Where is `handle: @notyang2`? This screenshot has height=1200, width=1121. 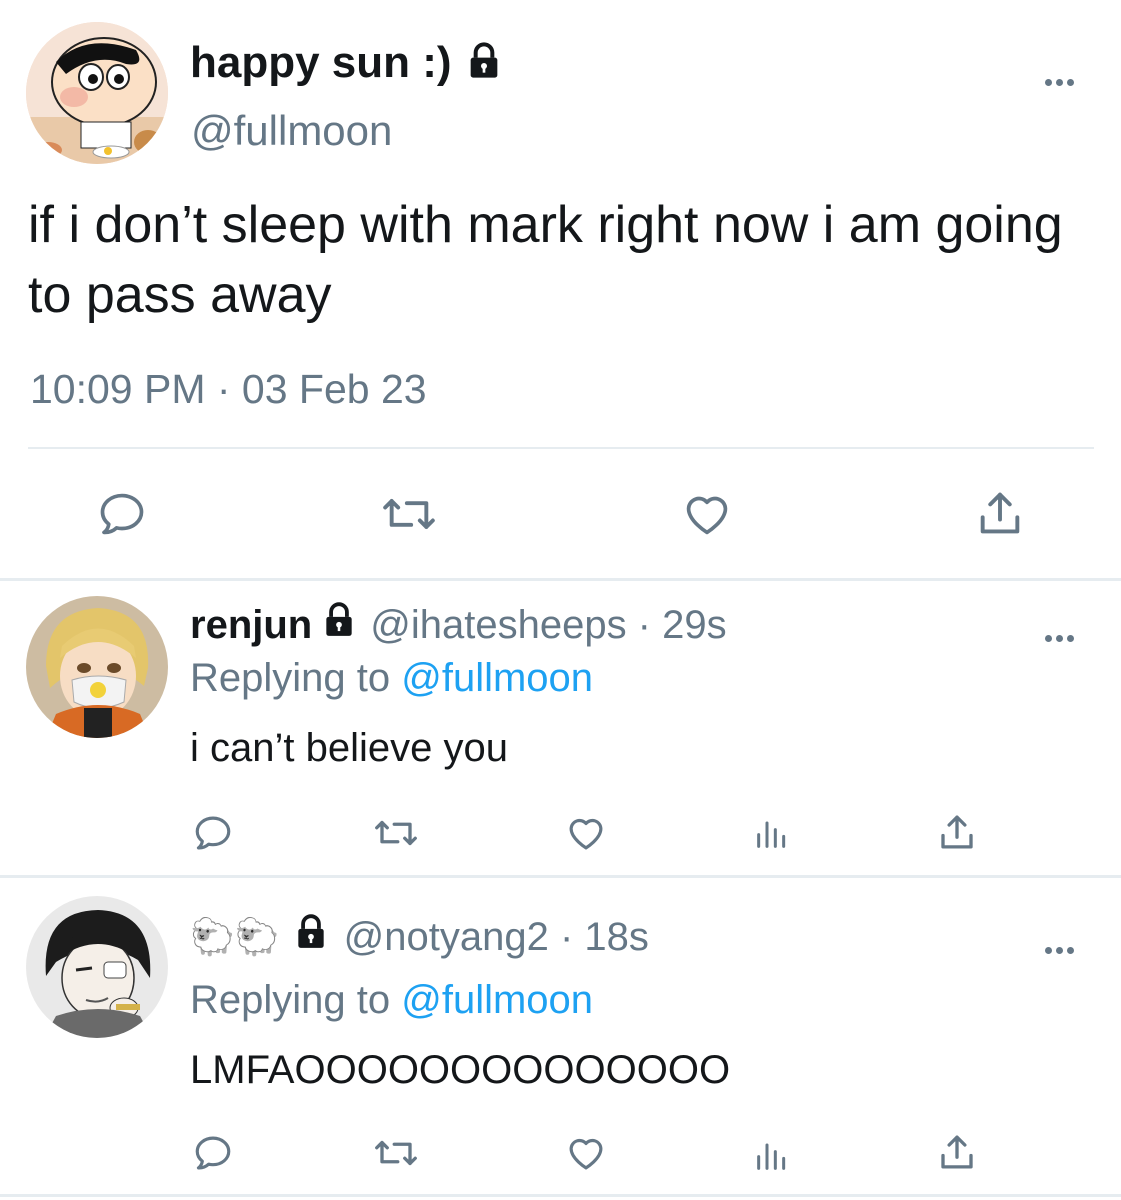 handle: @notyang2 is located at coordinates (446, 937).